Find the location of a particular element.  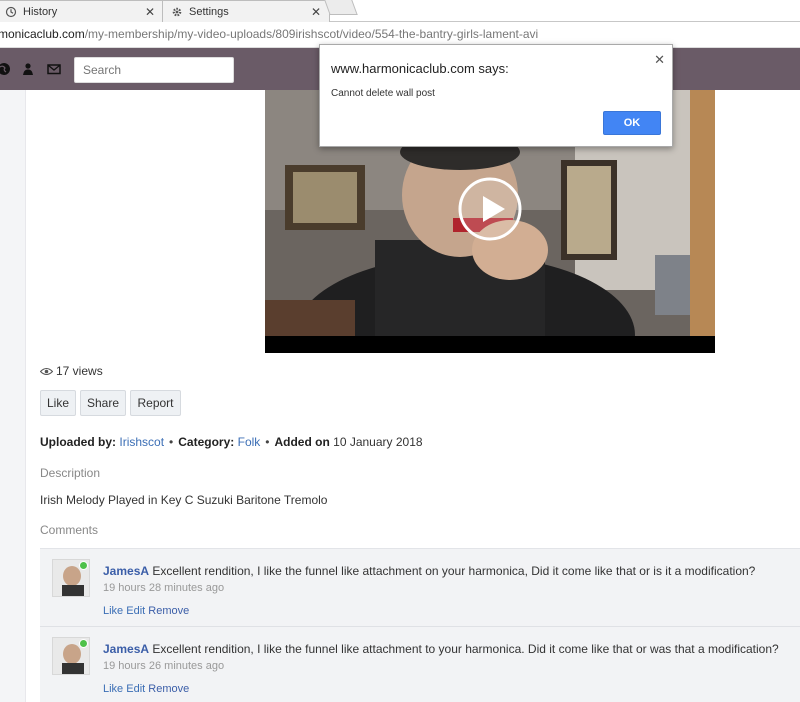

dialog-title: www.harmonicaclub.com says: is located at coordinates (420, 68).